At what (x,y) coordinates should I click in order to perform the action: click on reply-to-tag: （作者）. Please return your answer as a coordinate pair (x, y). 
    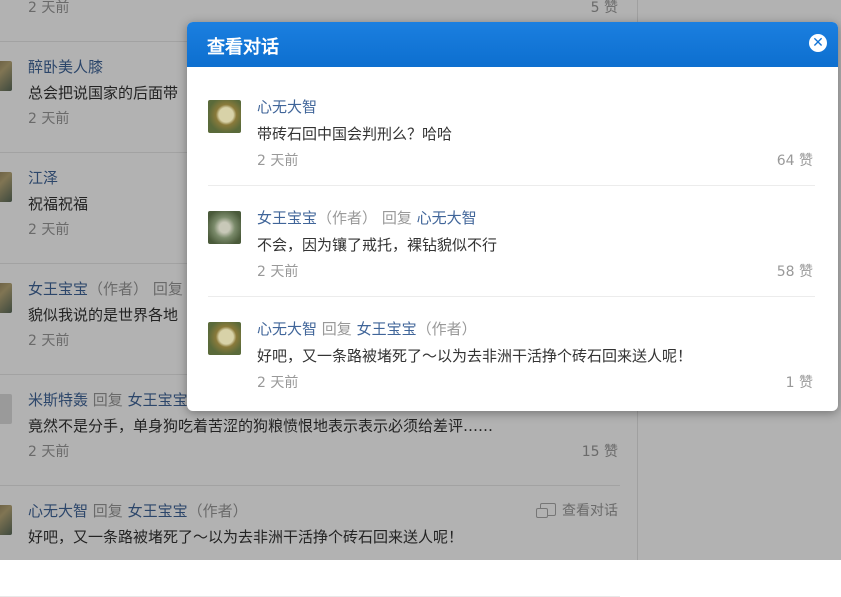
    Looking at the image, I should click on (446, 329).